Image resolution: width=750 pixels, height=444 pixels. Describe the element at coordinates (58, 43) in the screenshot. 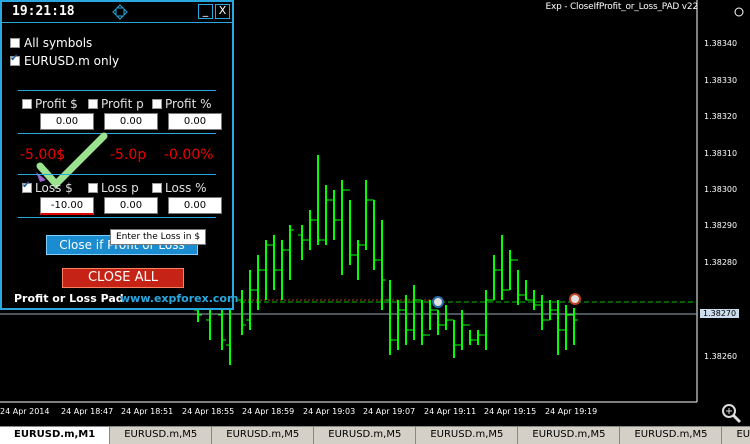

I see `all-symbols-label: All symbols` at that location.